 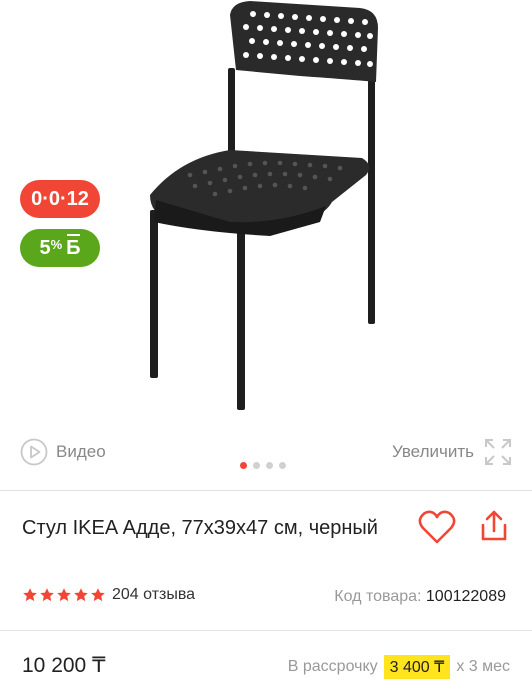 What do you see at coordinates (498, 452) in the screenshot?
I see `expand-icon` at bounding box center [498, 452].